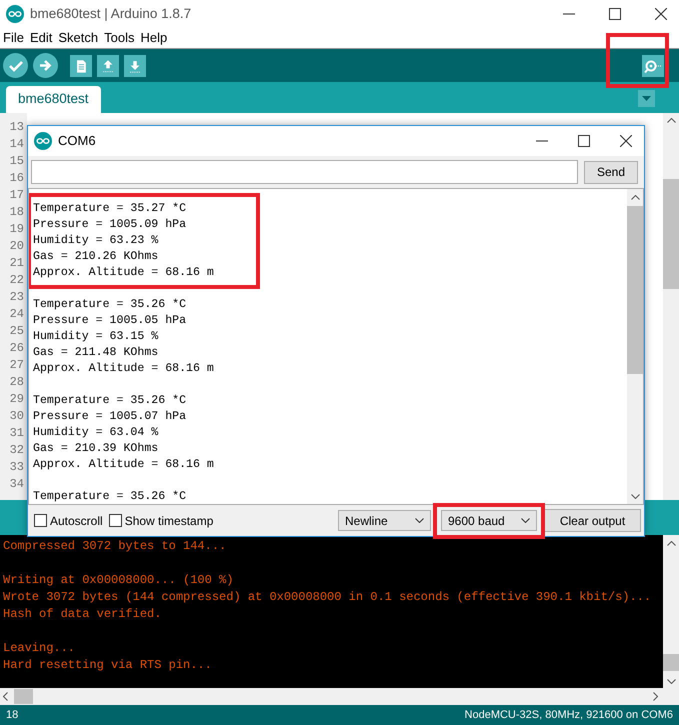 Image resolution: width=679 pixels, height=725 pixels. What do you see at coordinates (96, 433) in the screenshot?
I see `output-line: Humidity = 63.04 %` at bounding box center [96, 433].